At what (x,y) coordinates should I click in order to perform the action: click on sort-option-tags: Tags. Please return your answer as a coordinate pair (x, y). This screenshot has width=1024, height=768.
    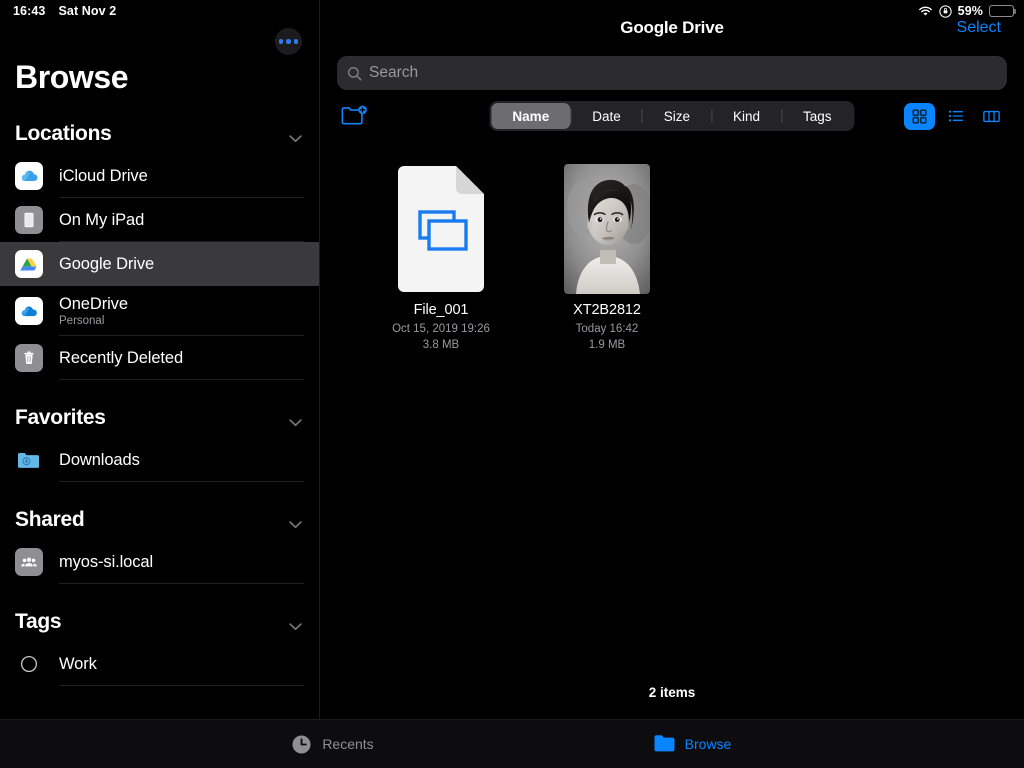
    Looking at the image, I should click on (817, 116).